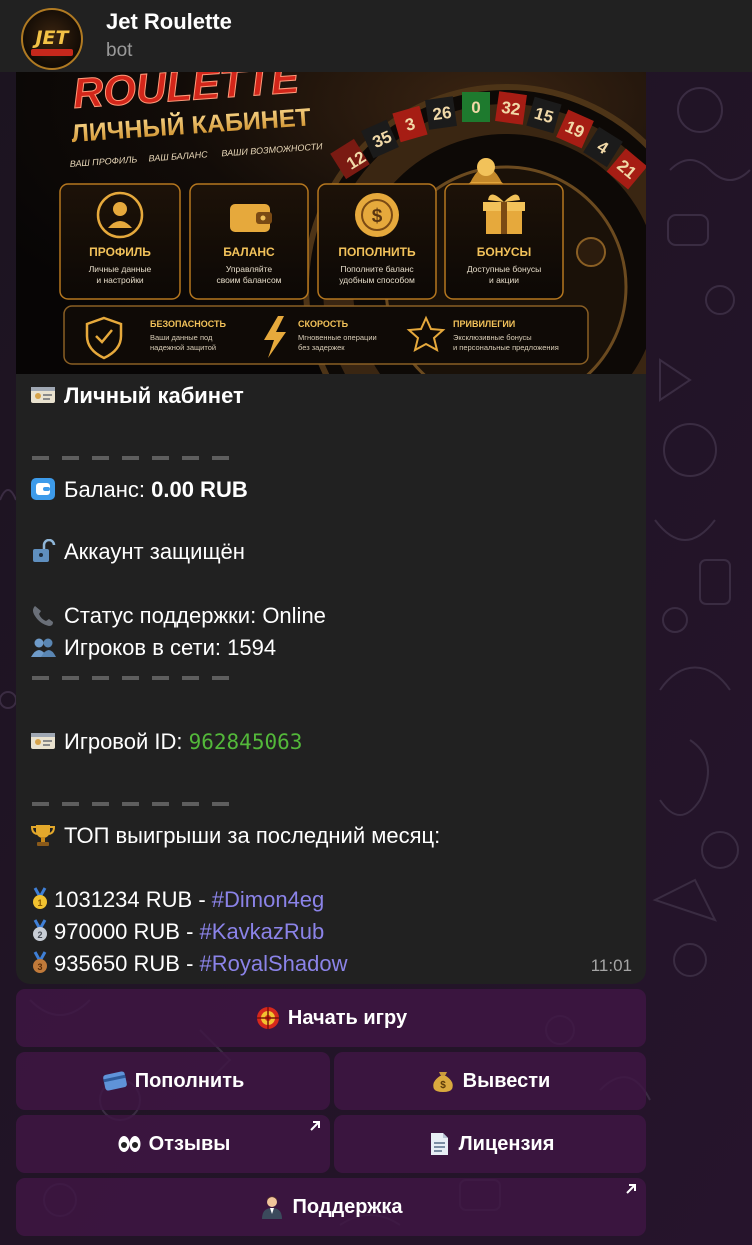 This screenshot has width=752, height=1245. What do you see at coordinates (475, 107) in the screenshot?
I see `wheel-number: 0` at bounding box center [475, 107].